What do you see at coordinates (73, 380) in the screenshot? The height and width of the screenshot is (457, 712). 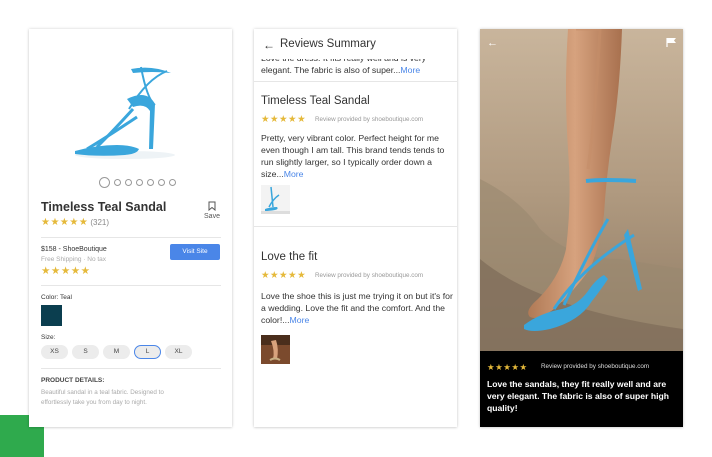 I see `product-details-label: PRODUCT DETAILS:` at bounding box center [73, 380].